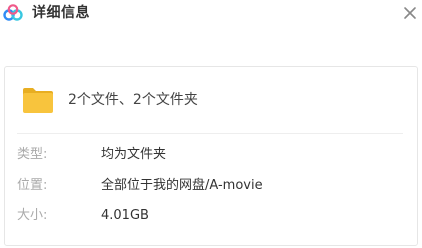  Describe the element at coordinates (125, 215) in the screenshot. I see `size-value: 4.01GB` at that location.